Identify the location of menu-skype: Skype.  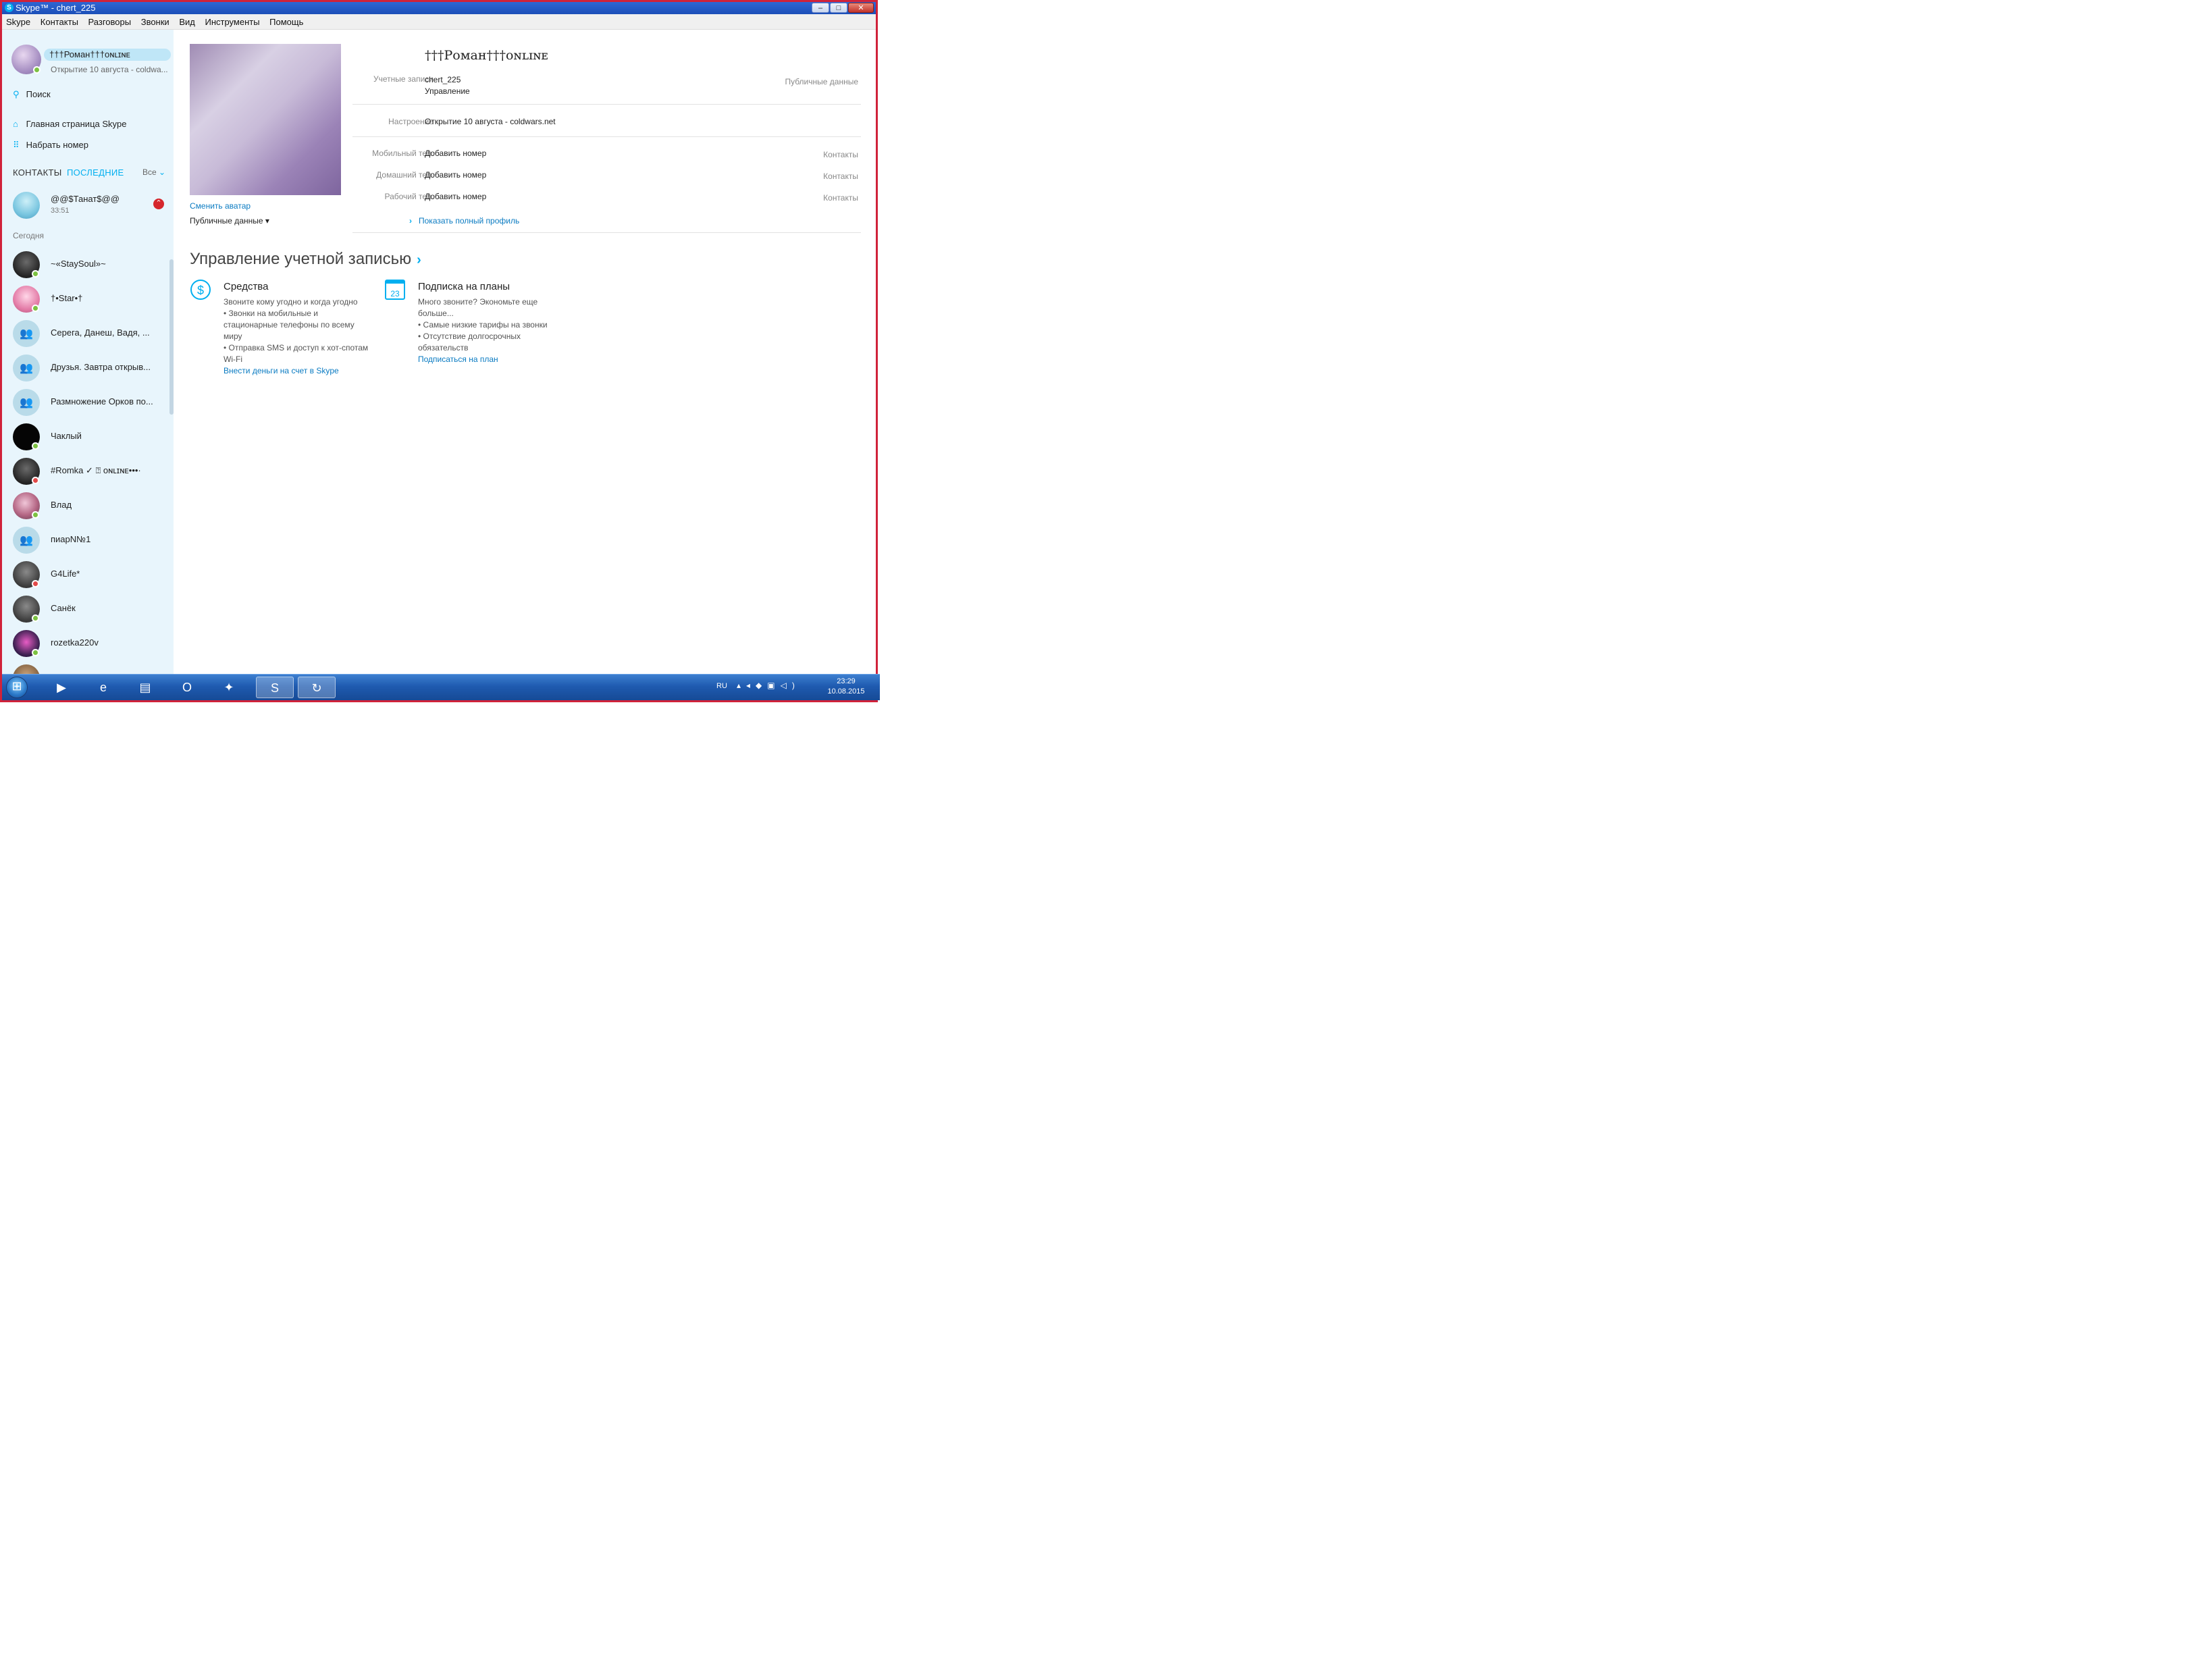
(18, 20).